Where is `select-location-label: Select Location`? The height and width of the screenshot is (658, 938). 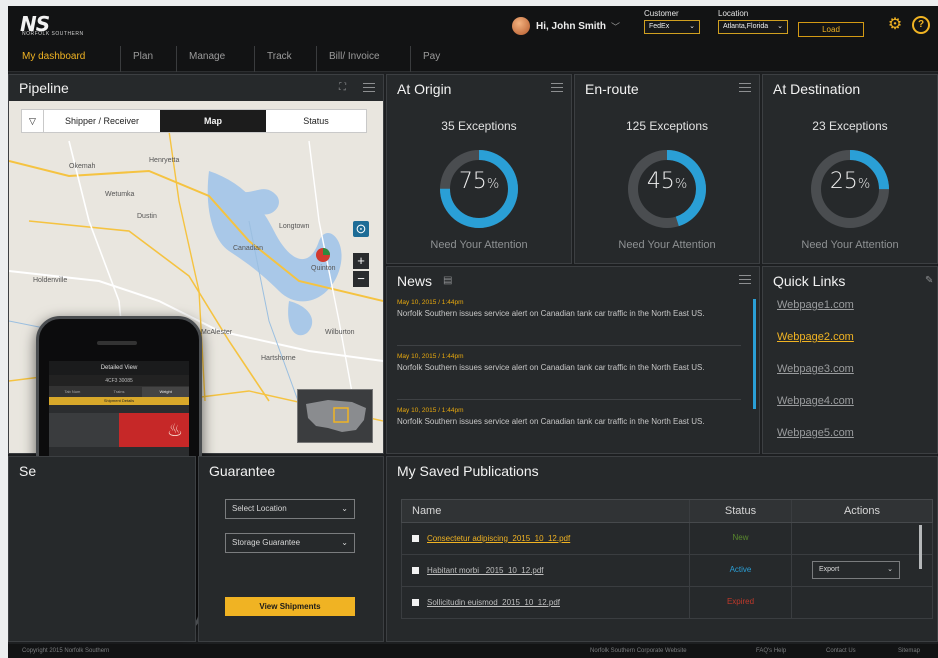 select-location-label: Select Location is located at coordinates (259, 508).